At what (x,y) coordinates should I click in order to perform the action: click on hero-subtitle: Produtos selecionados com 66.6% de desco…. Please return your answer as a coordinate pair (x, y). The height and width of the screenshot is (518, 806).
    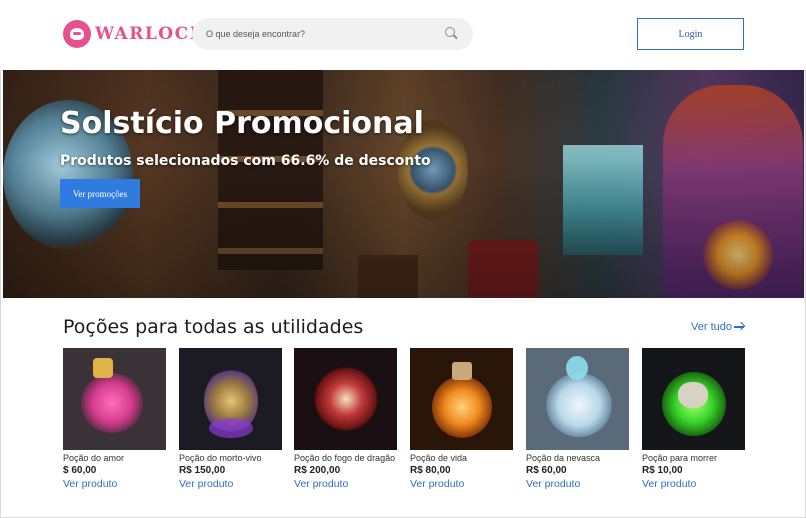
    Looking at the image, I should click on (245, 161).